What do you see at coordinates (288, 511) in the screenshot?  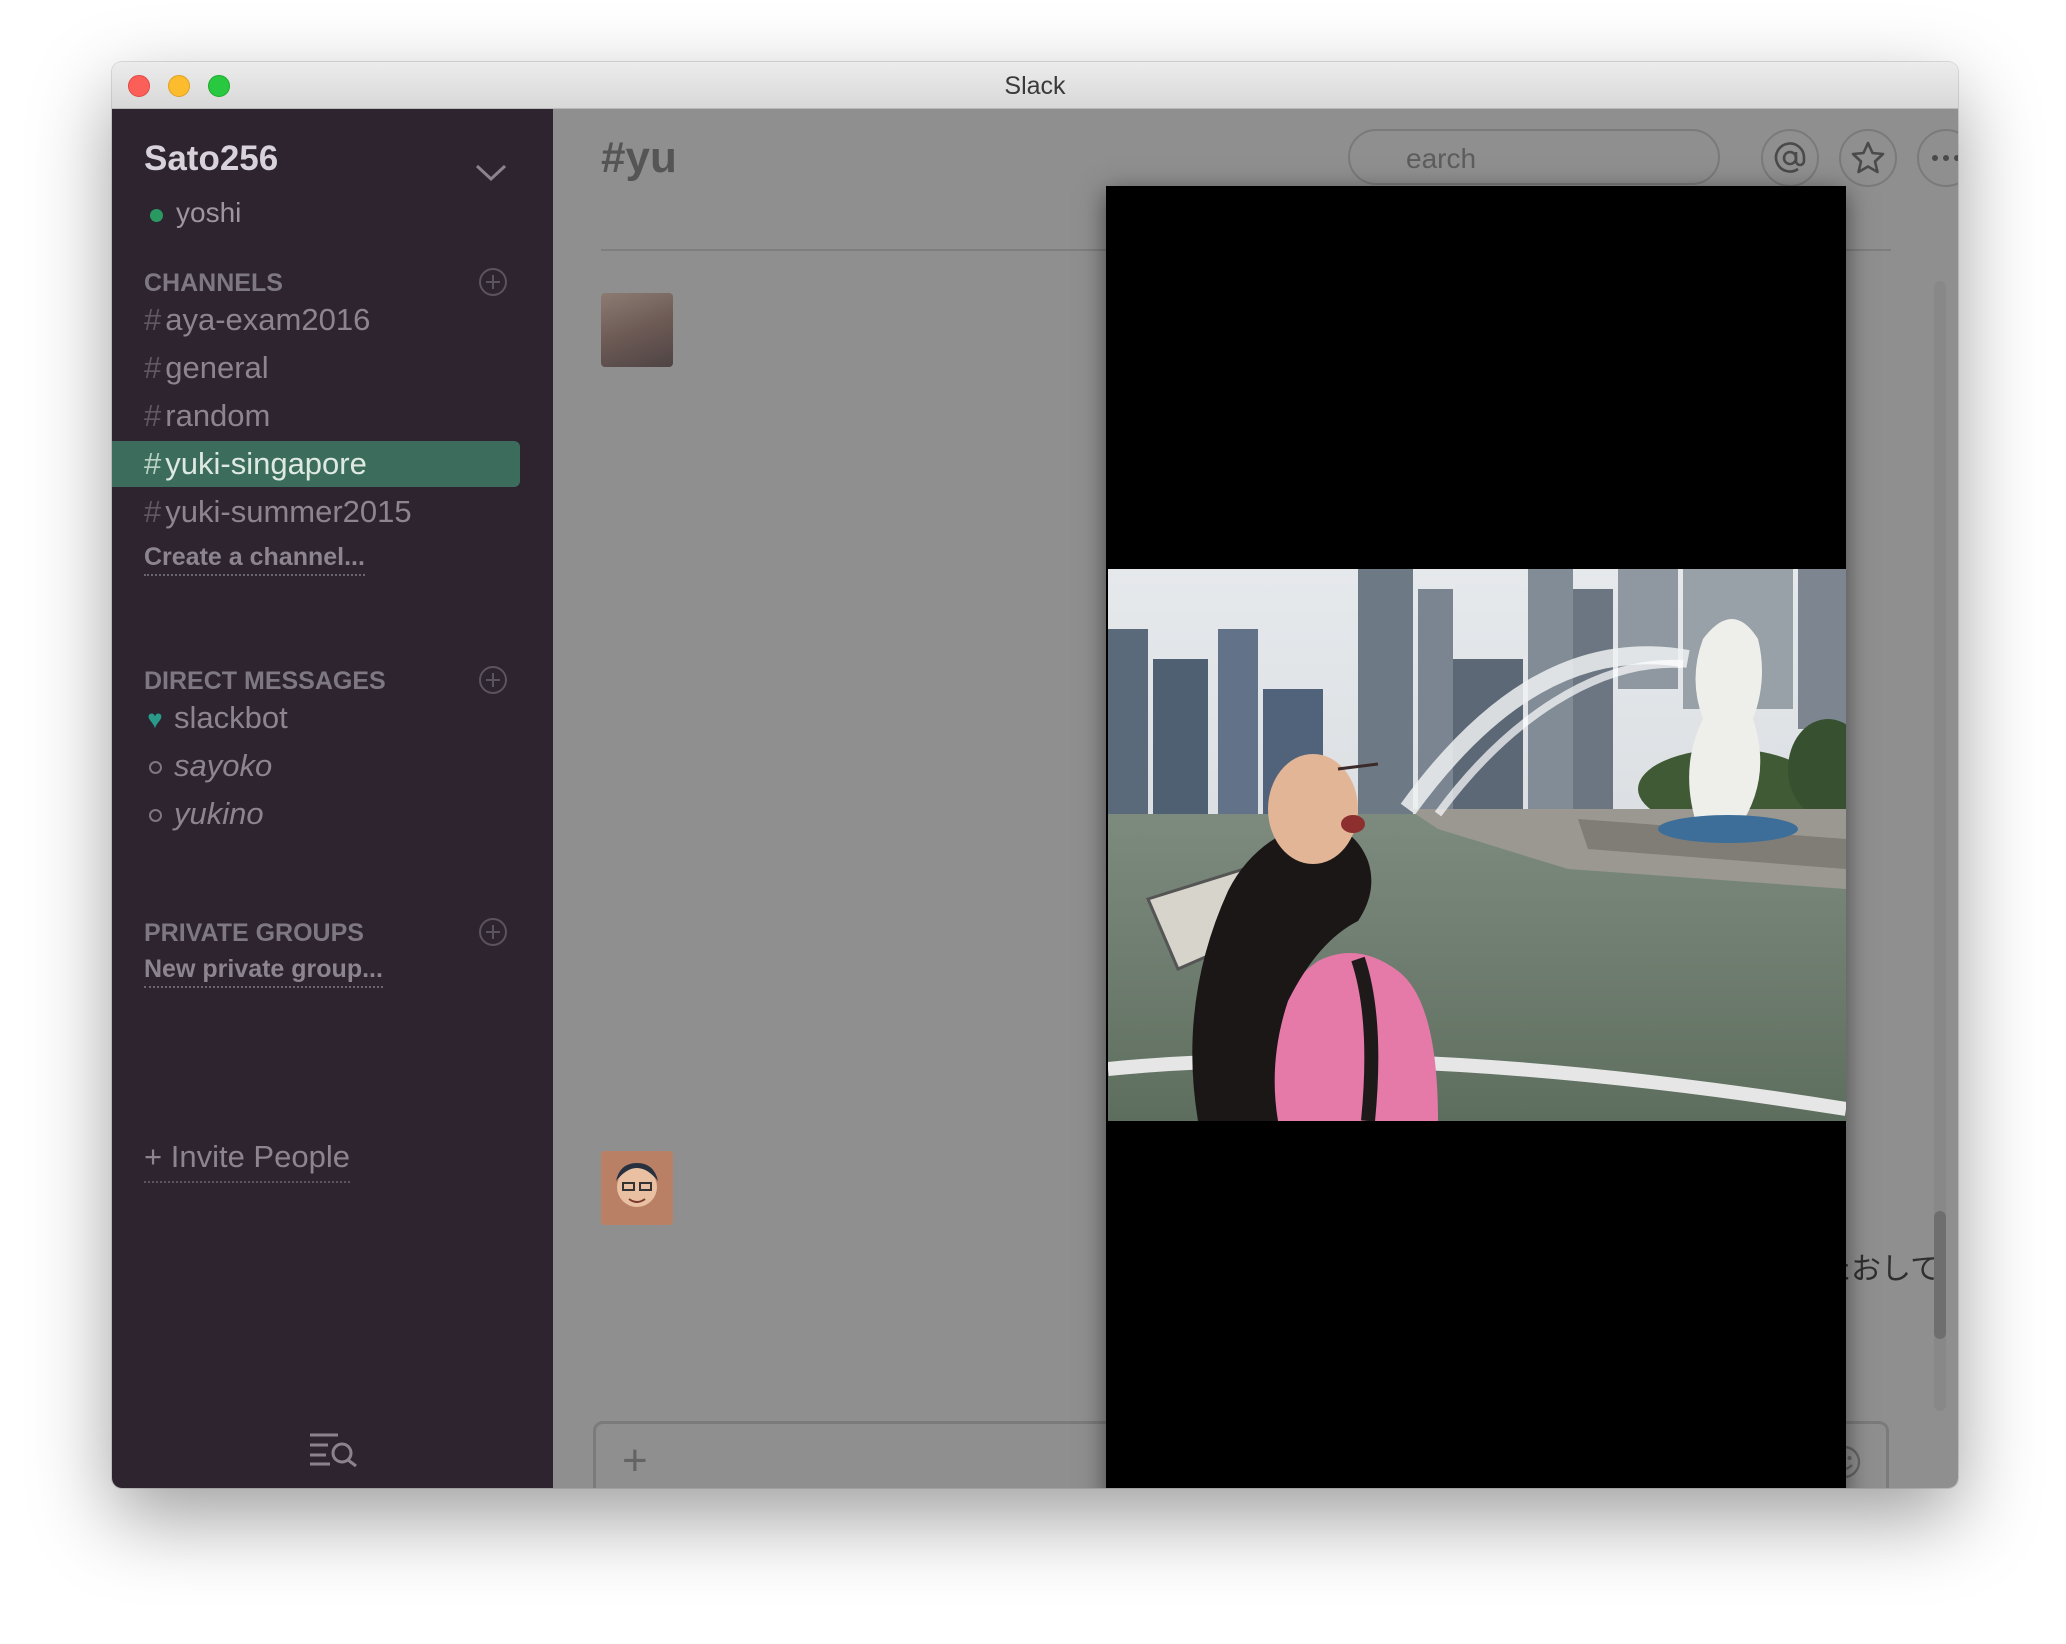 I see `channel-label: yuki-summer2015` at bounding box center [288, 511].